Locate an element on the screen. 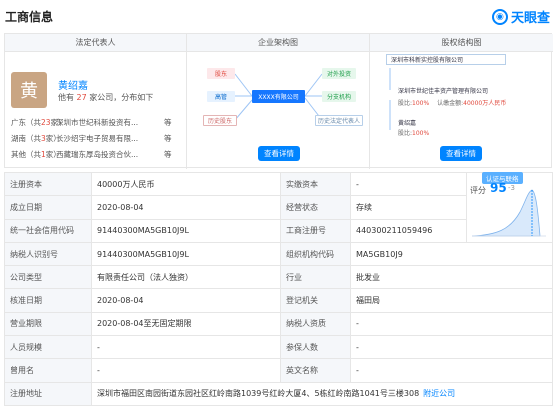 Image resolution: width=558 pixels, height=411 pixels. row-label: 经营状态 is located at coordinates (315, 207).